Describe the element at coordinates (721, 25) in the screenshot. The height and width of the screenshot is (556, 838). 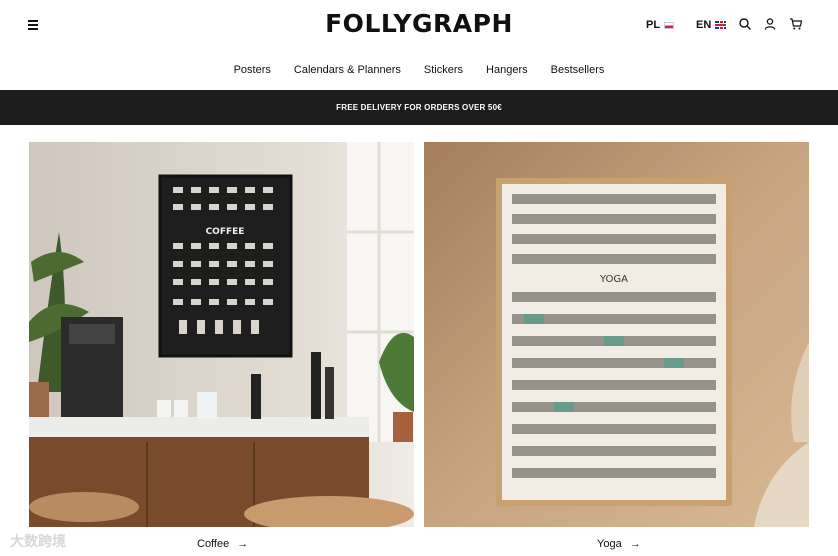
I see `uk-flag-icon` at that location.